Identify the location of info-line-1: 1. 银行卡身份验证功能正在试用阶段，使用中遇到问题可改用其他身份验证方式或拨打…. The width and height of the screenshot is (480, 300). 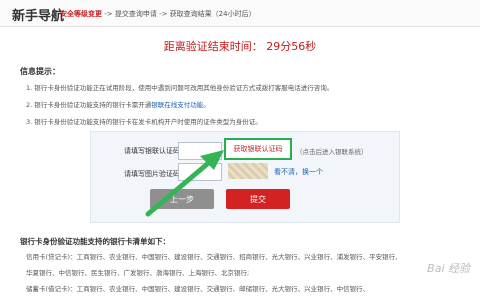
(180, 88).